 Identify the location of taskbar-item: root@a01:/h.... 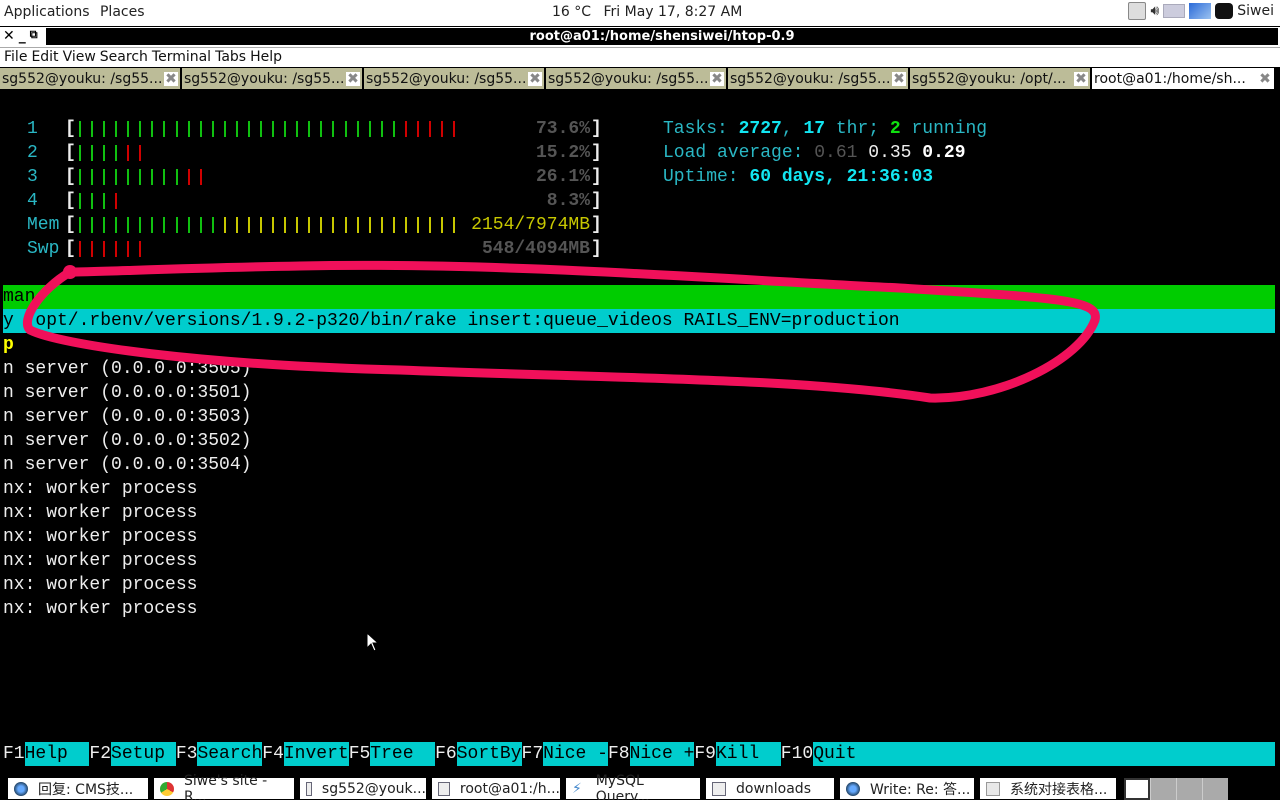
(496, 788).